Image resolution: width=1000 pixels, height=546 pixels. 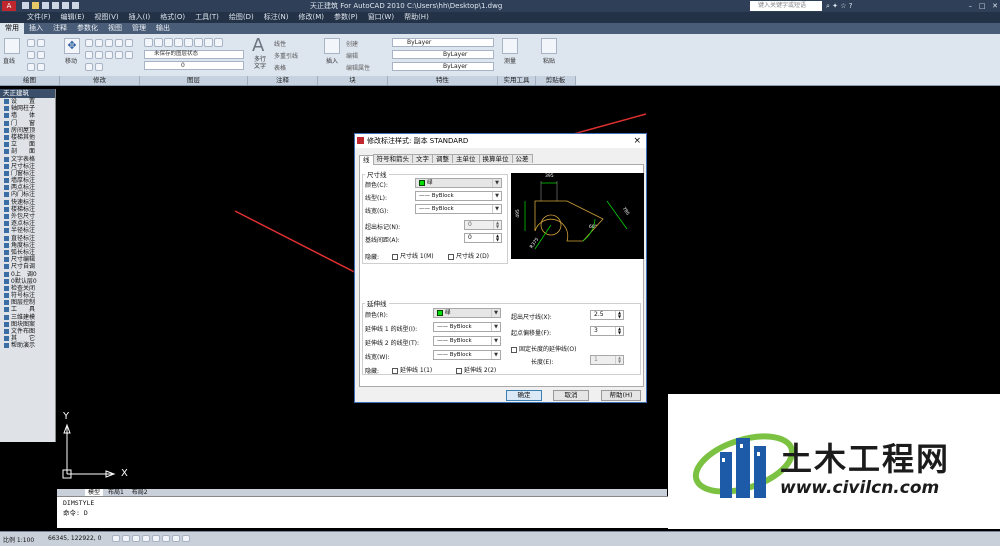 I want to click on extline2-linetype-combo: —— ByBlock ▼, so click(x=467, y=341).